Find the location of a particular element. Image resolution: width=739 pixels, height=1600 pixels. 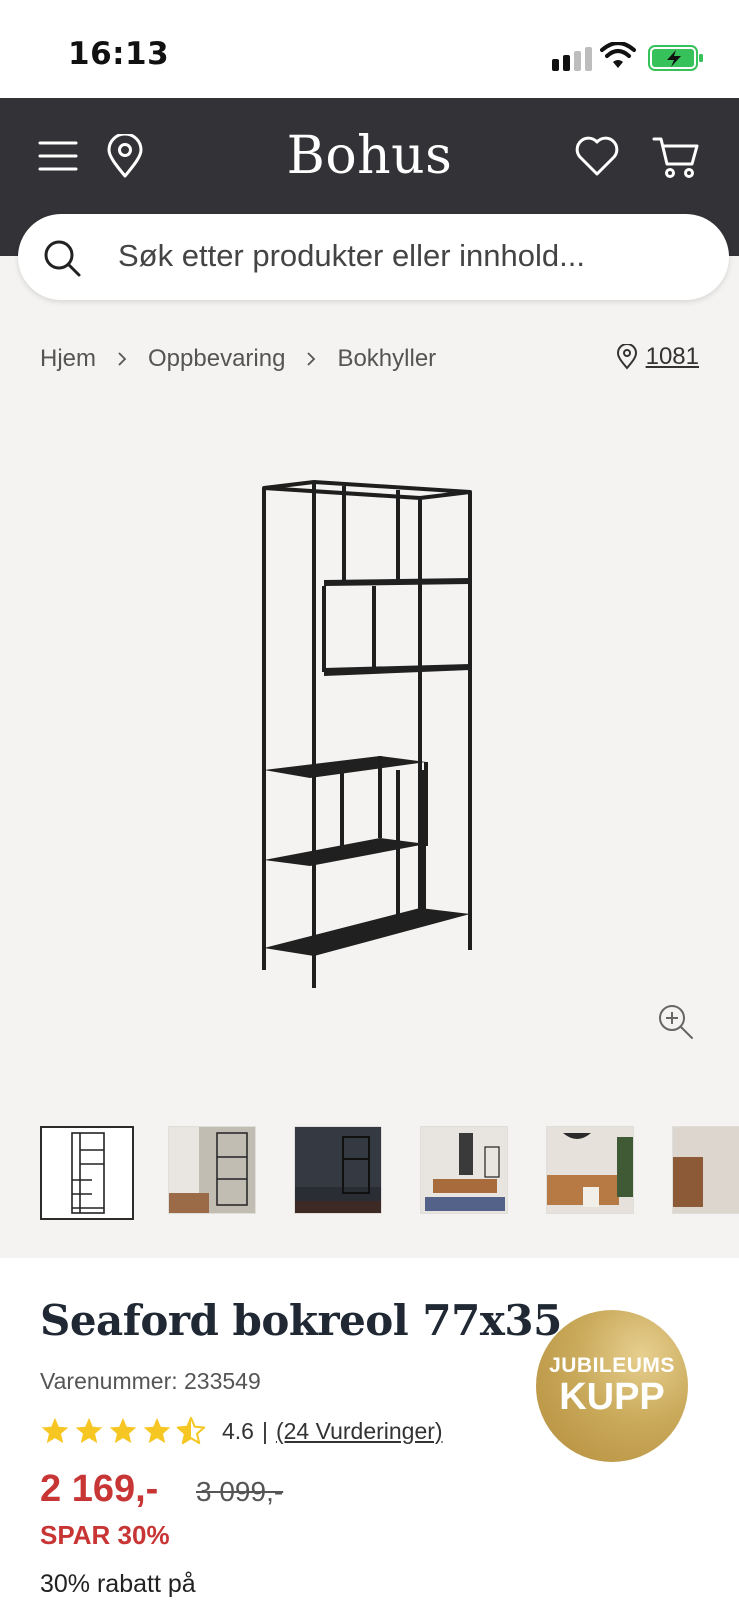

breadcrumb: Hjem Oppbevaring Bokhyller is located at coordinates (238, 359).